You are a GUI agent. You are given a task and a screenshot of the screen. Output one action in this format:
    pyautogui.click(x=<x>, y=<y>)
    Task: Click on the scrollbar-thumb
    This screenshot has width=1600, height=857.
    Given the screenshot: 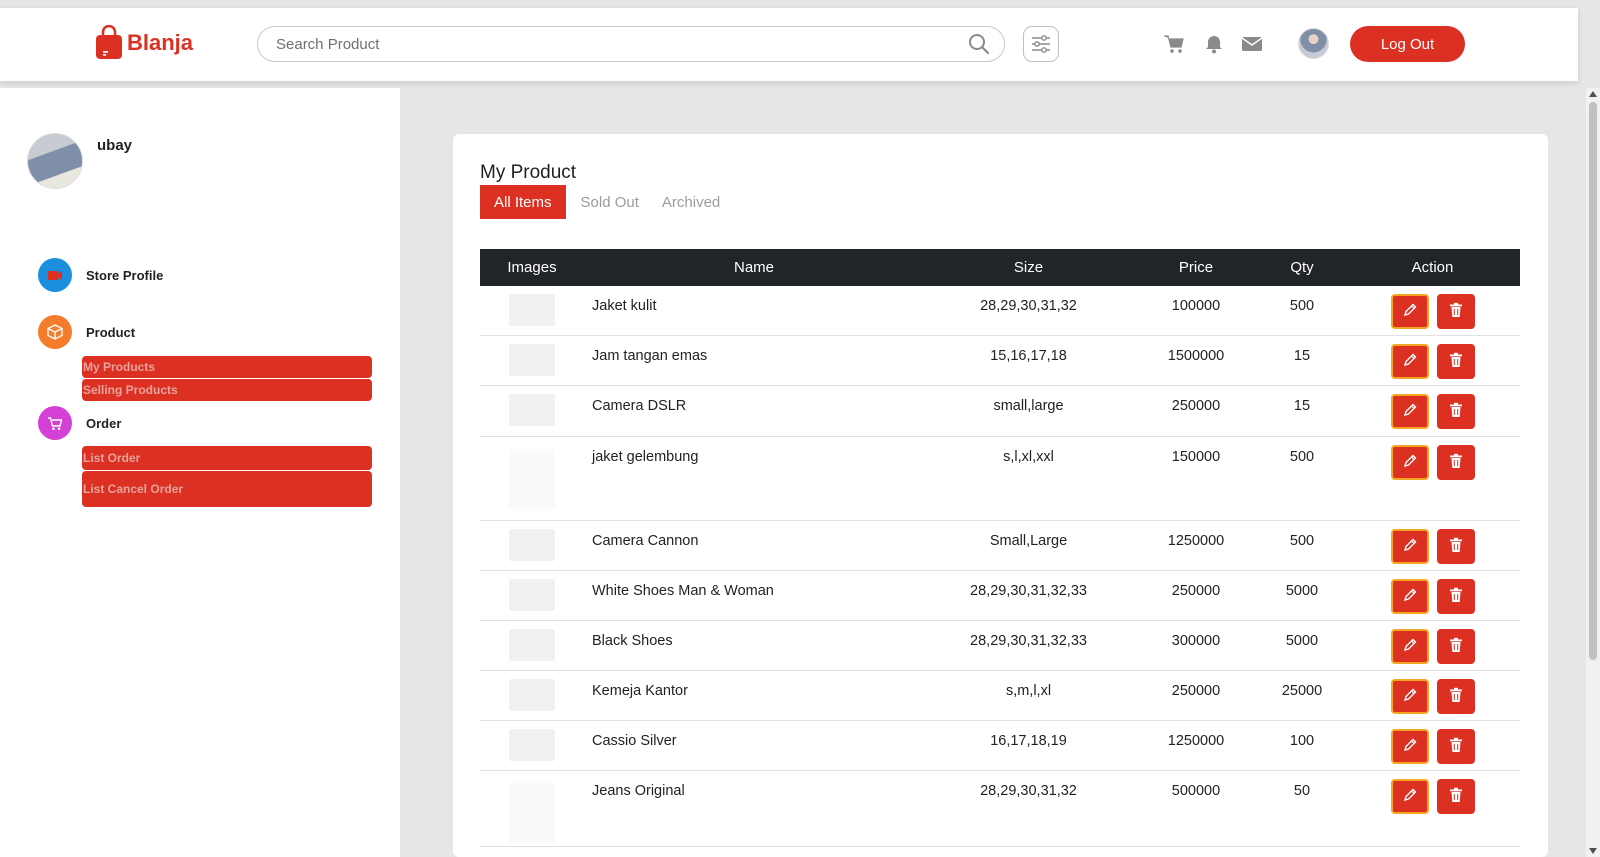 What is the action you would take?
    pyautogui.click(x=1593, y=381)
    